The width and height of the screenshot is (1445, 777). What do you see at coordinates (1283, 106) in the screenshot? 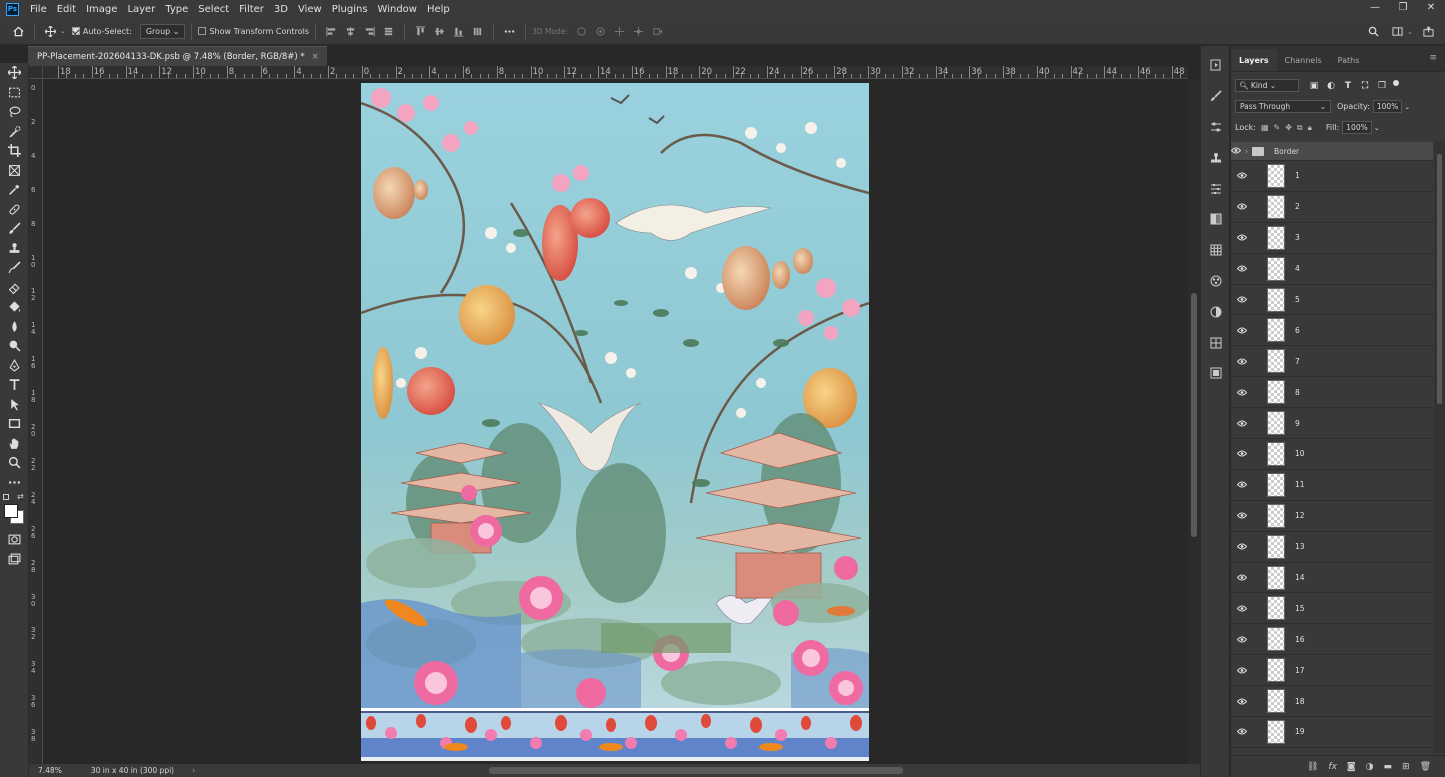
I see `blend-mode-dropdown: Pass Through ⌄` at bounding box center [1283, 106].